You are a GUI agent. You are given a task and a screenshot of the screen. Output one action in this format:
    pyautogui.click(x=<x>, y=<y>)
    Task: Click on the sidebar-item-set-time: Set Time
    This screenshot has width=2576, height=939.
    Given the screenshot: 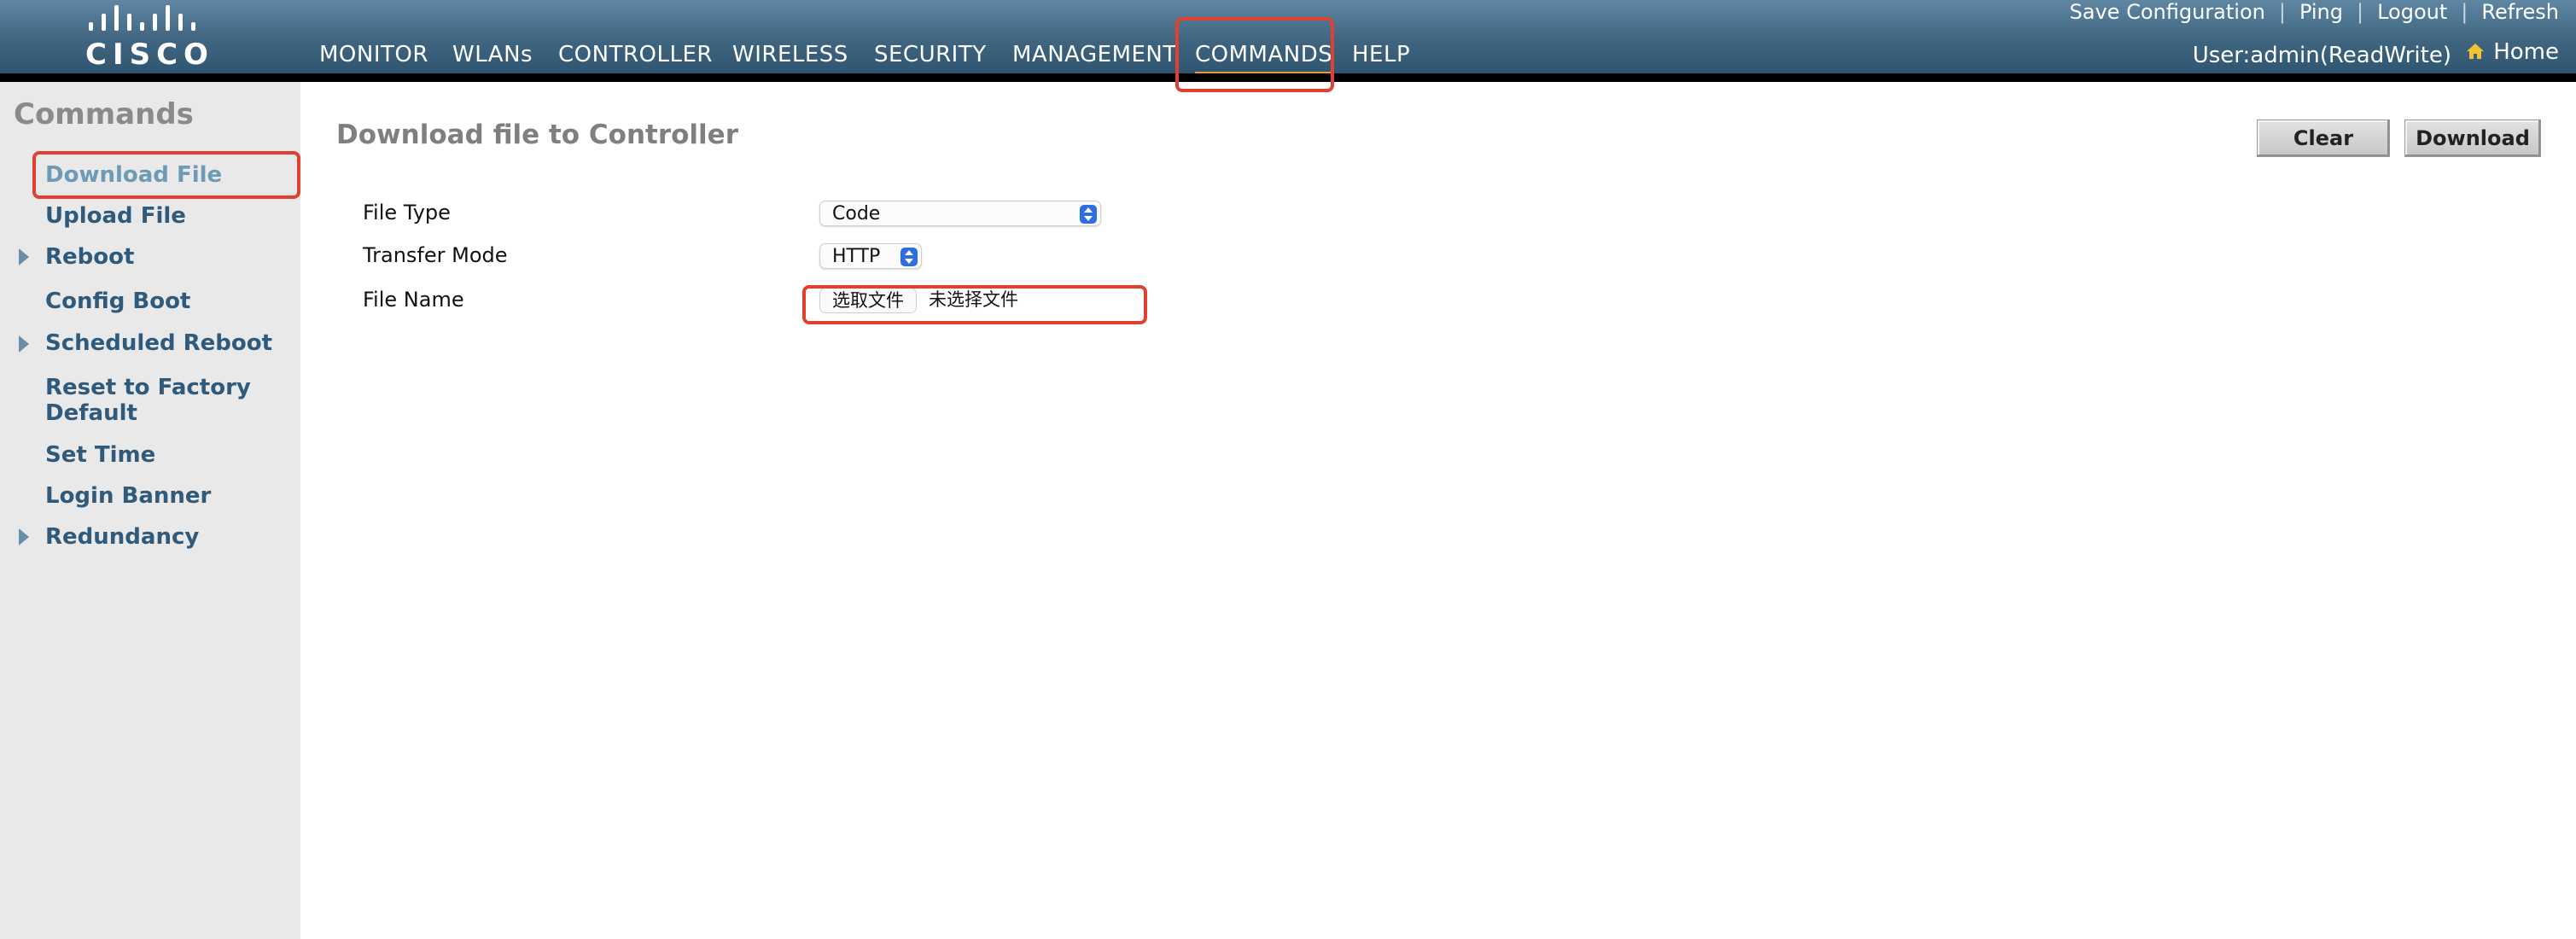 What is the action you would take?
    pyautogui.click(x=100, y=455)
    